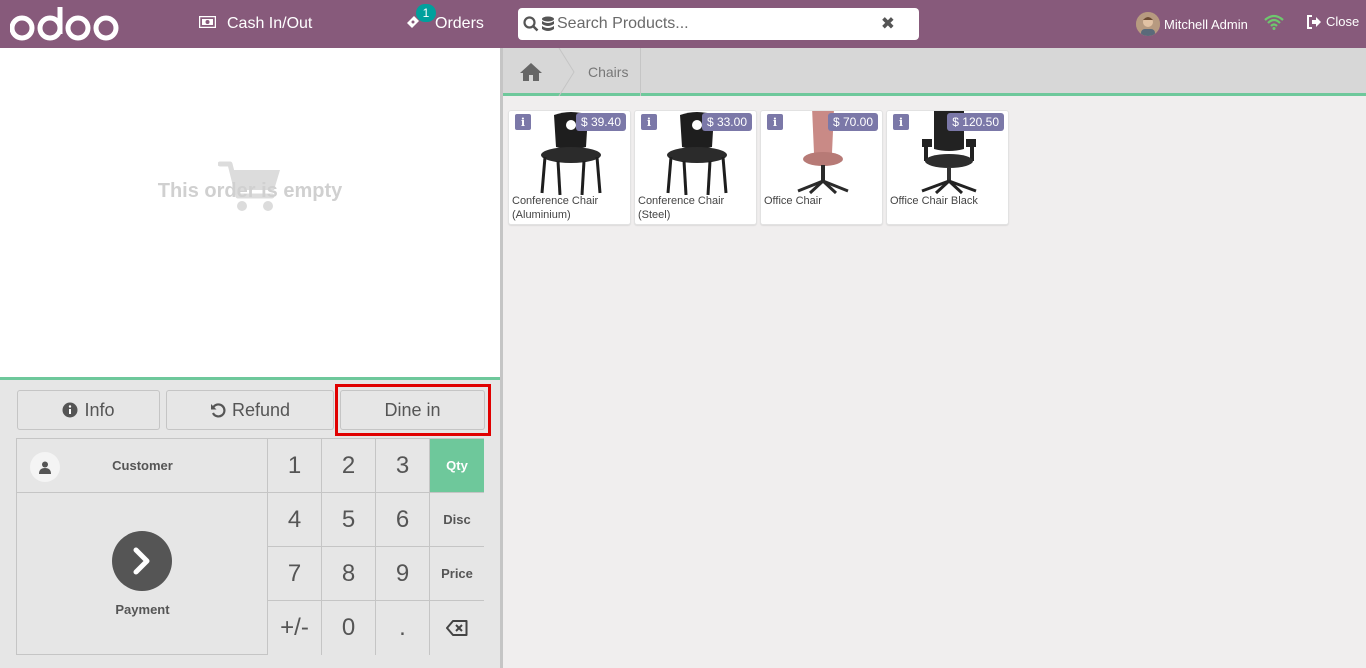  I want to click on product-search-bar: ✖, so click(718, 24).